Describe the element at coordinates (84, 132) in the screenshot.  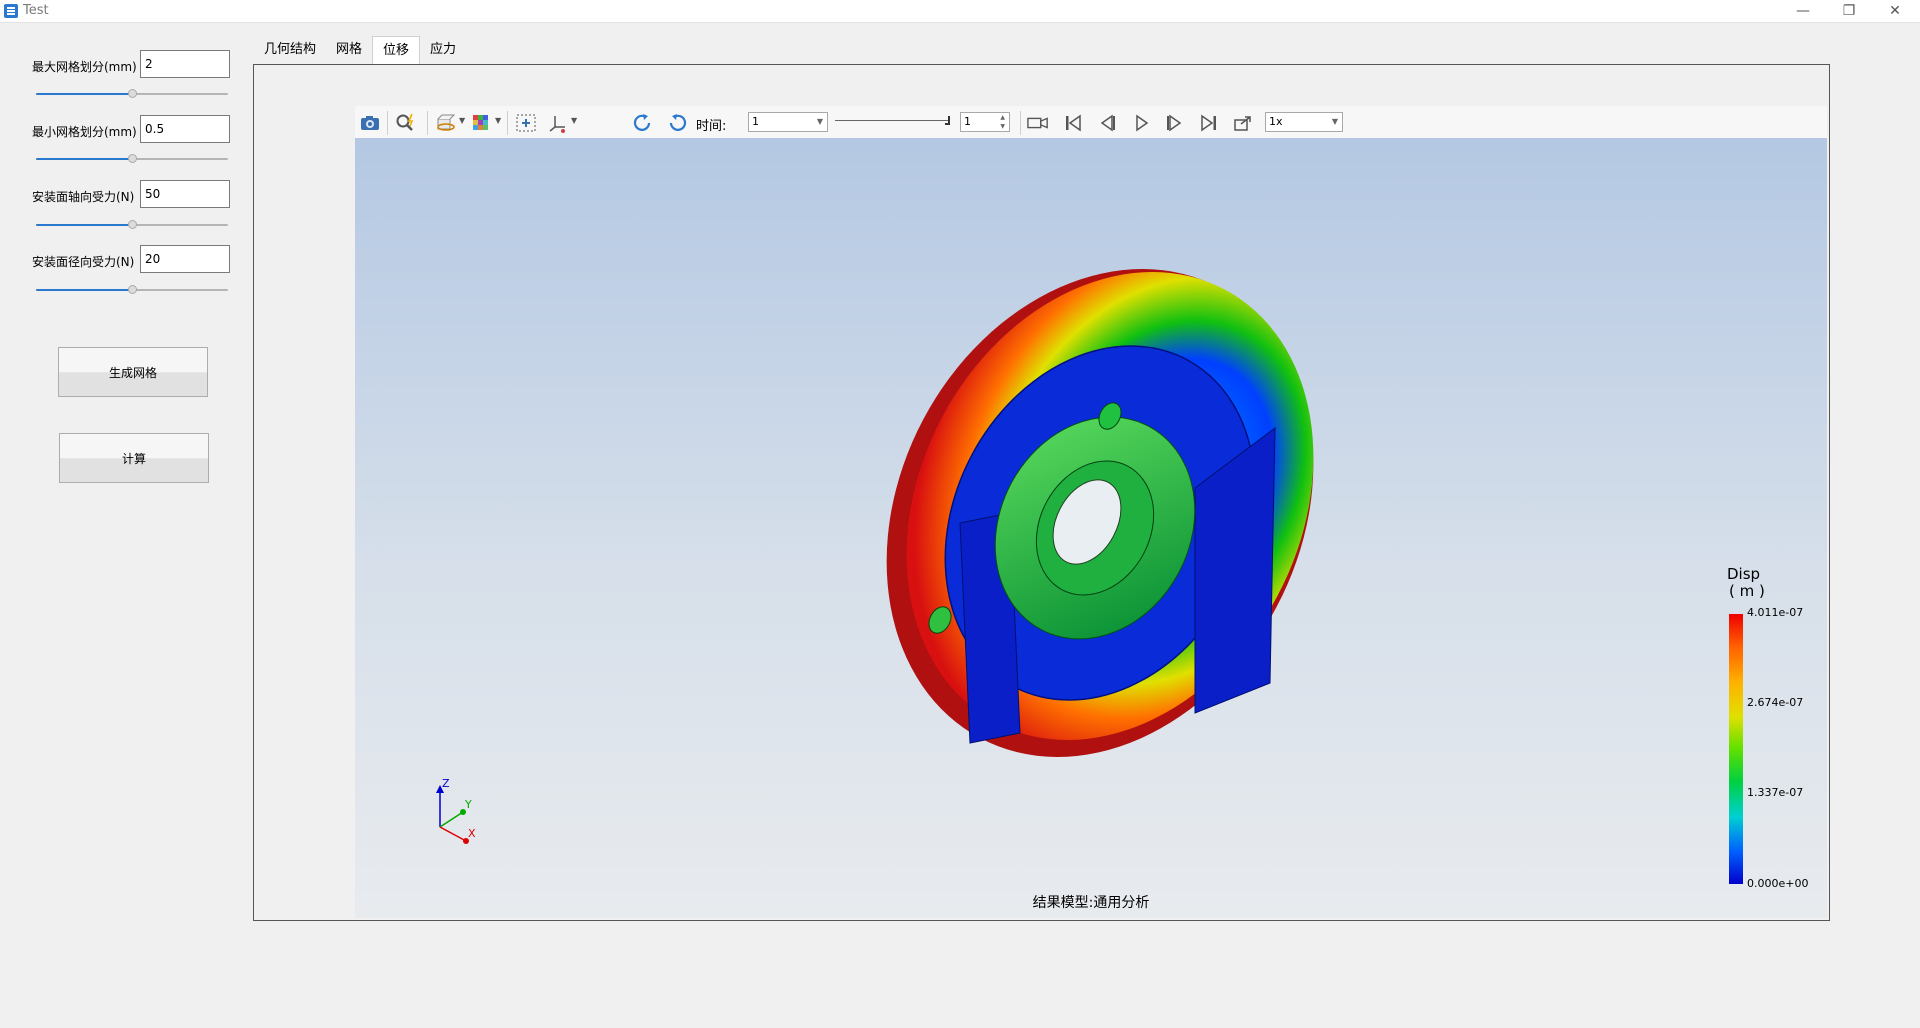
I see `param-label-min-mesh: 最小网格划分(mm)` at that location.